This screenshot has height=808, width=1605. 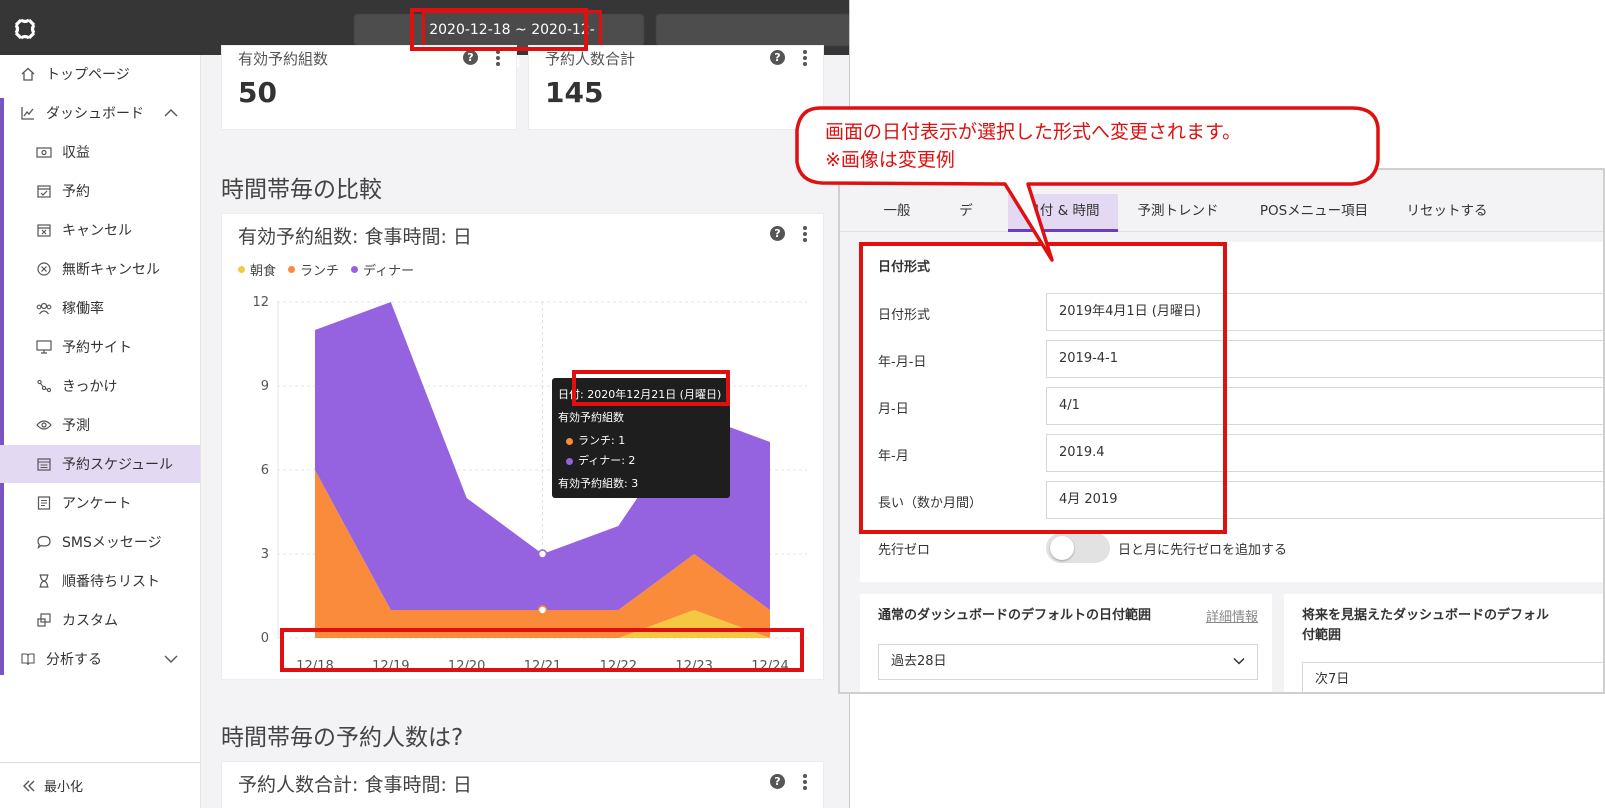 I want to click on sidebar-item-cancellations: キャンセル, so click(x=100, y=230).